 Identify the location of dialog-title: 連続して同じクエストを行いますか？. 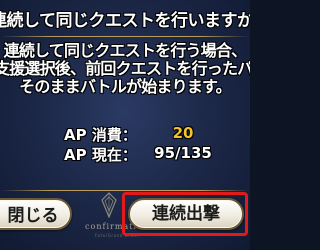
(125, 21).